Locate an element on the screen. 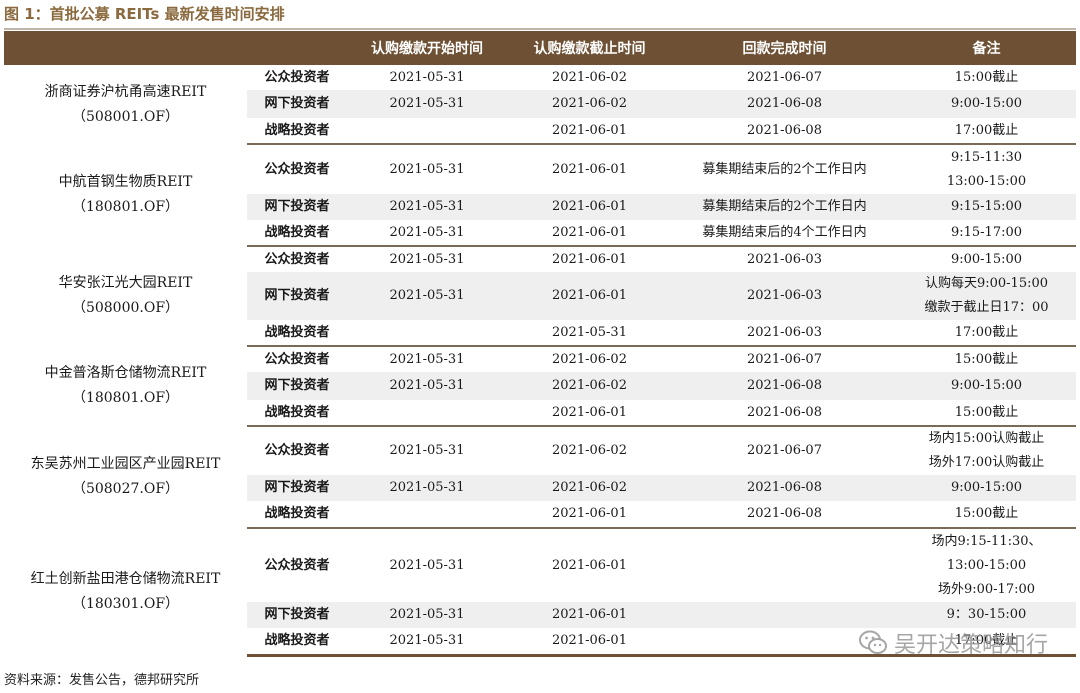  watermark: 吴开达策略知行 is located at coordinates (953, 643).